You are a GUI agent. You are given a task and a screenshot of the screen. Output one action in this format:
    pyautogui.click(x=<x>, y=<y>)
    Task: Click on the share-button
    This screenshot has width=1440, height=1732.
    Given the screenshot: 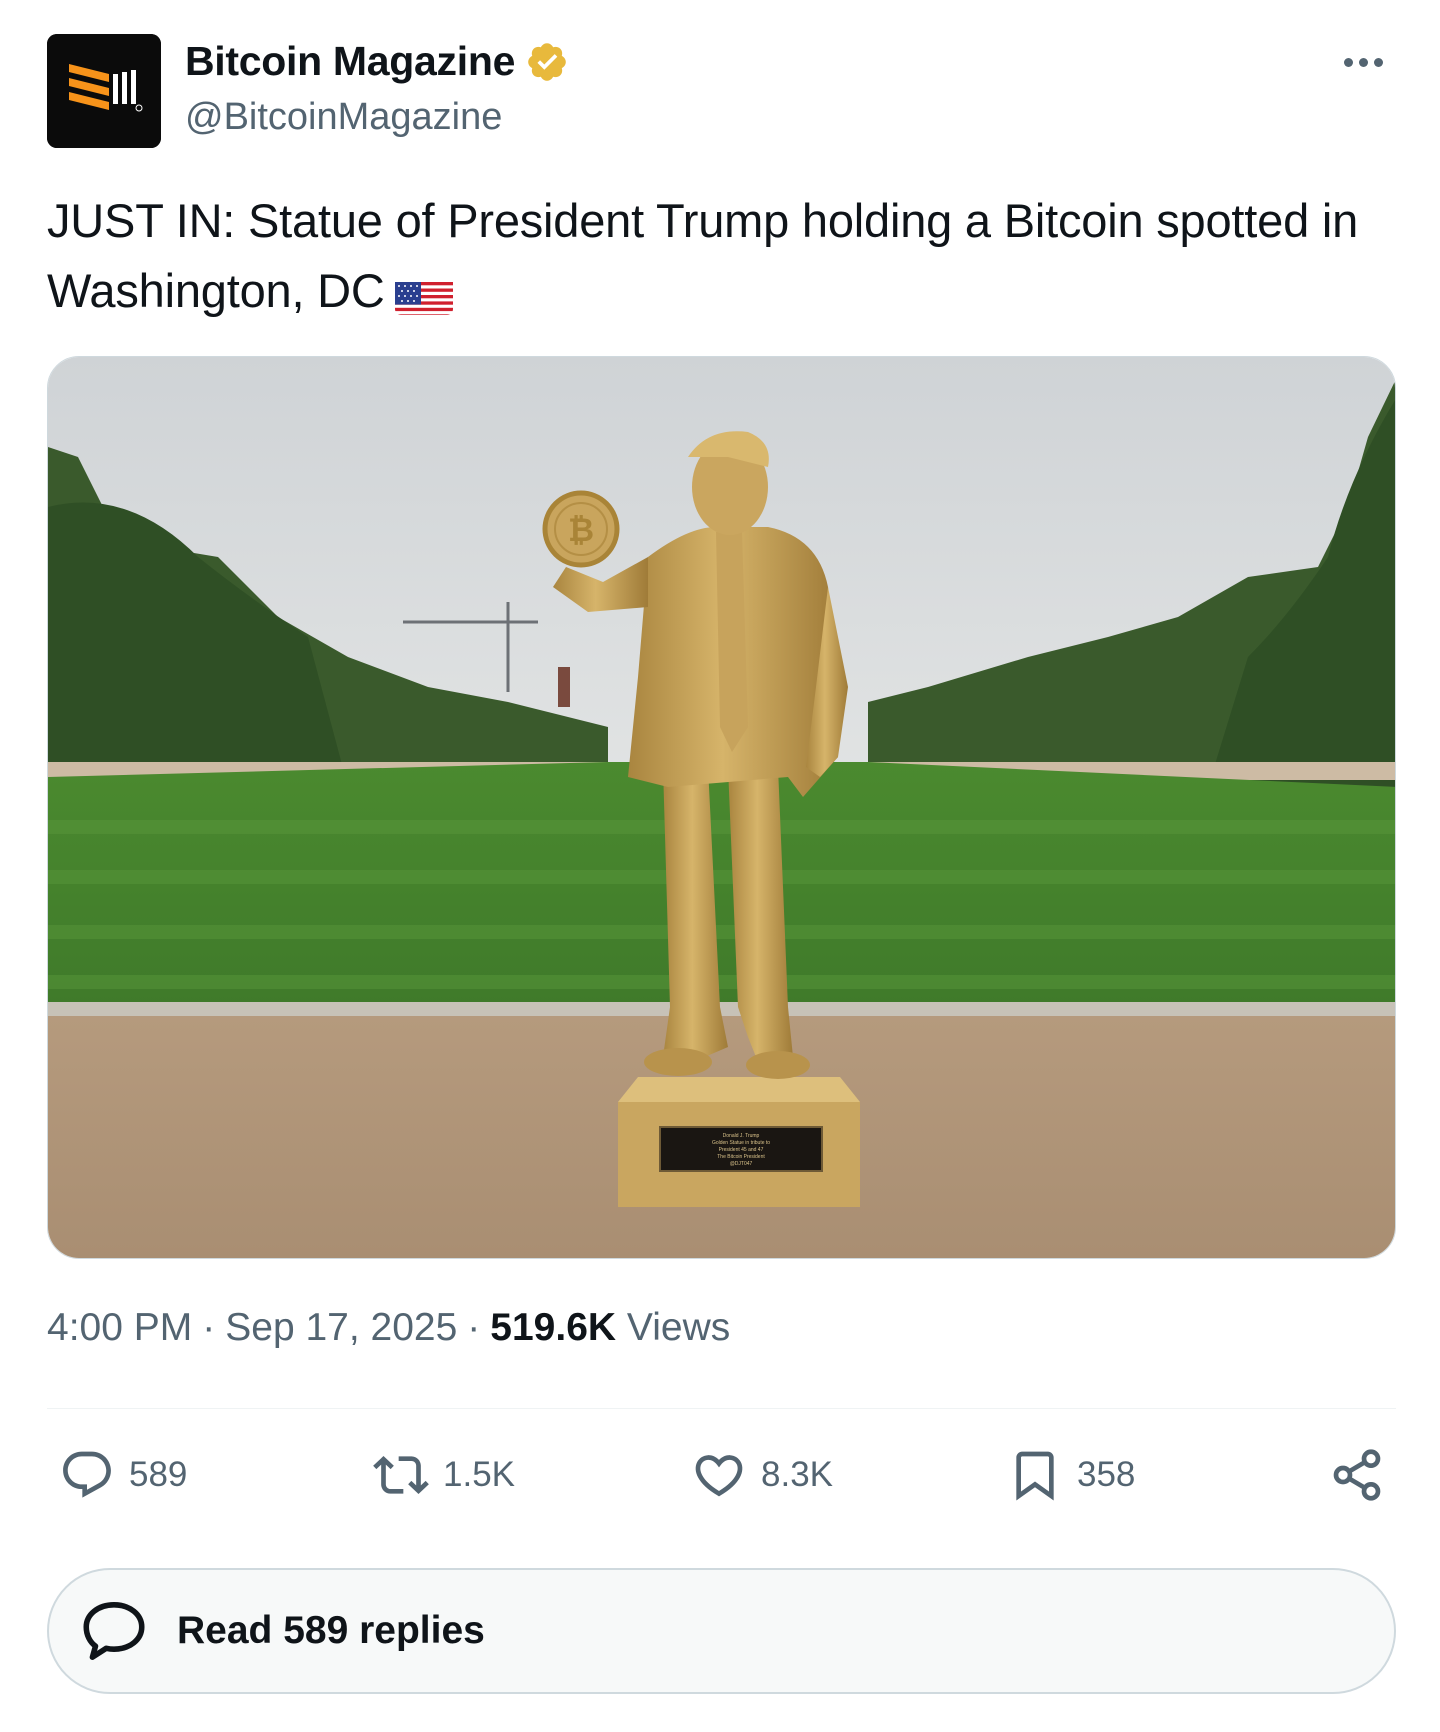 What is the action you would take?
    pyautogui.click(x=1357, y=1475)
    